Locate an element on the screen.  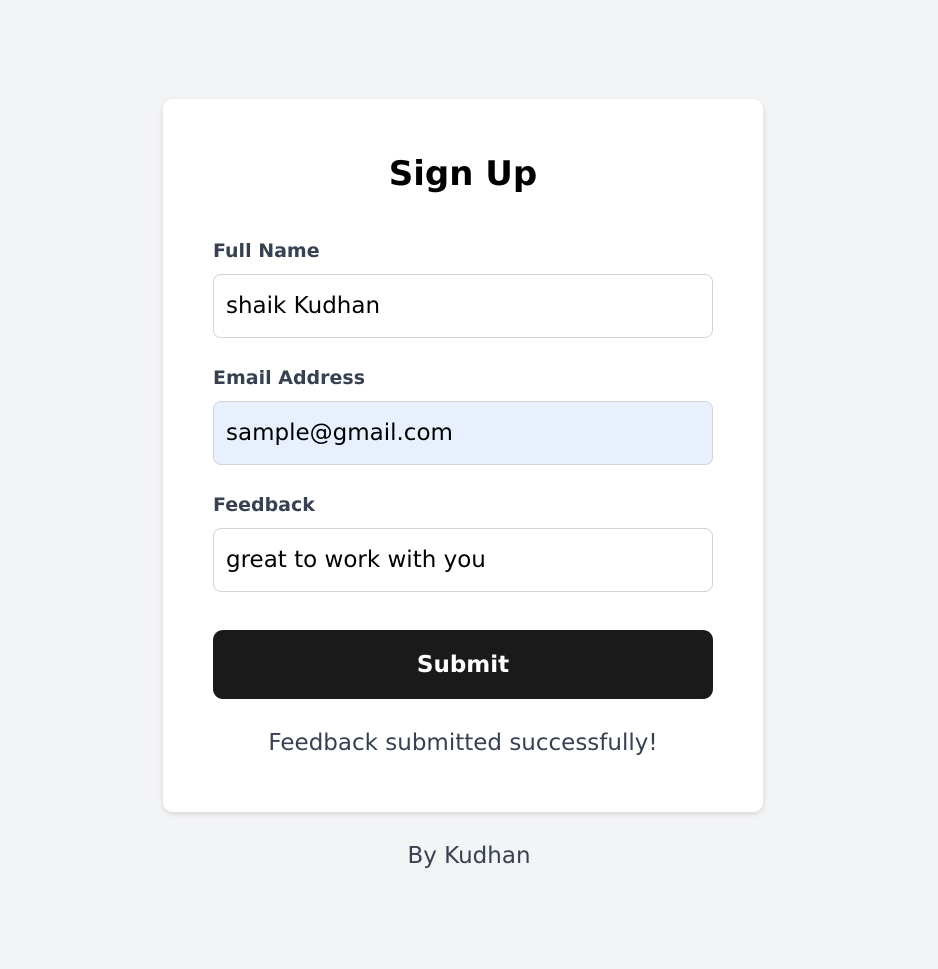
email-label: Email Address is located at coordinates (289, 378).